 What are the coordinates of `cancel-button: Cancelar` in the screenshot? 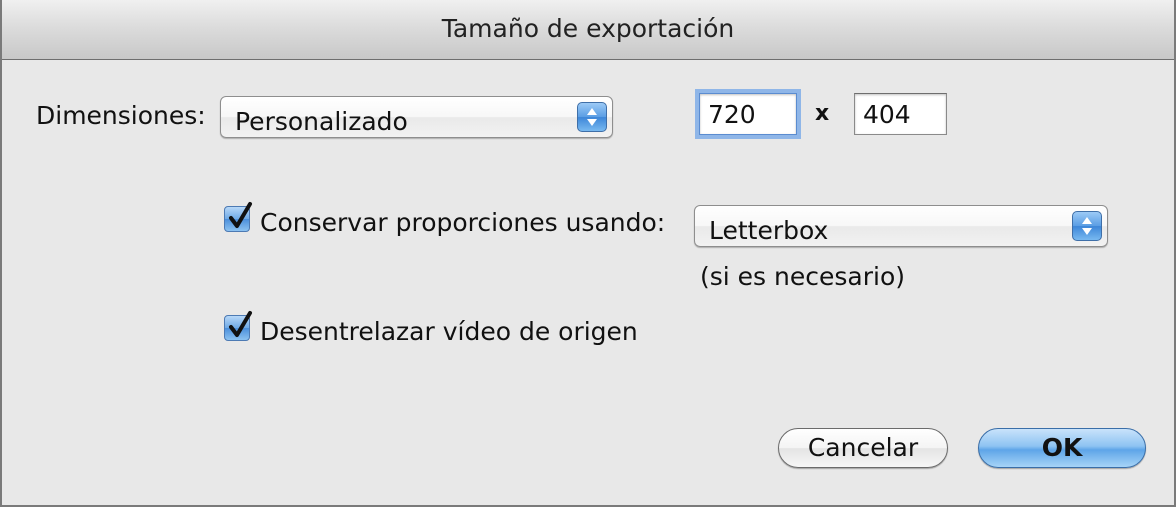 It's located at (863, 448).